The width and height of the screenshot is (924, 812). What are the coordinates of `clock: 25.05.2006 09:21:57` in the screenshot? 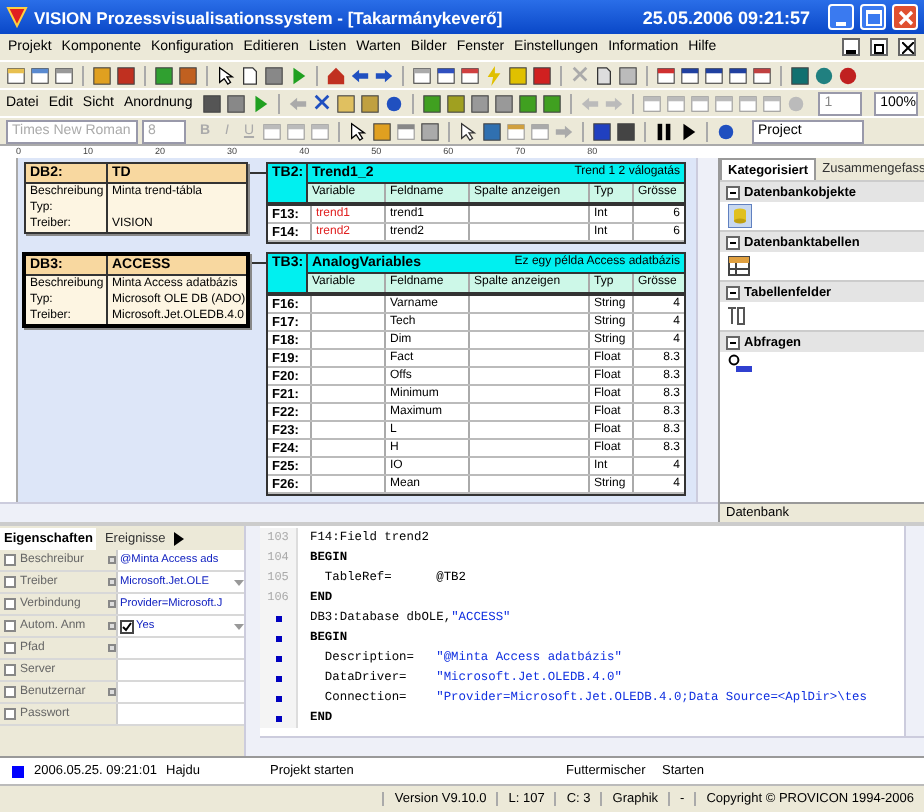 It's located at (726, 17).